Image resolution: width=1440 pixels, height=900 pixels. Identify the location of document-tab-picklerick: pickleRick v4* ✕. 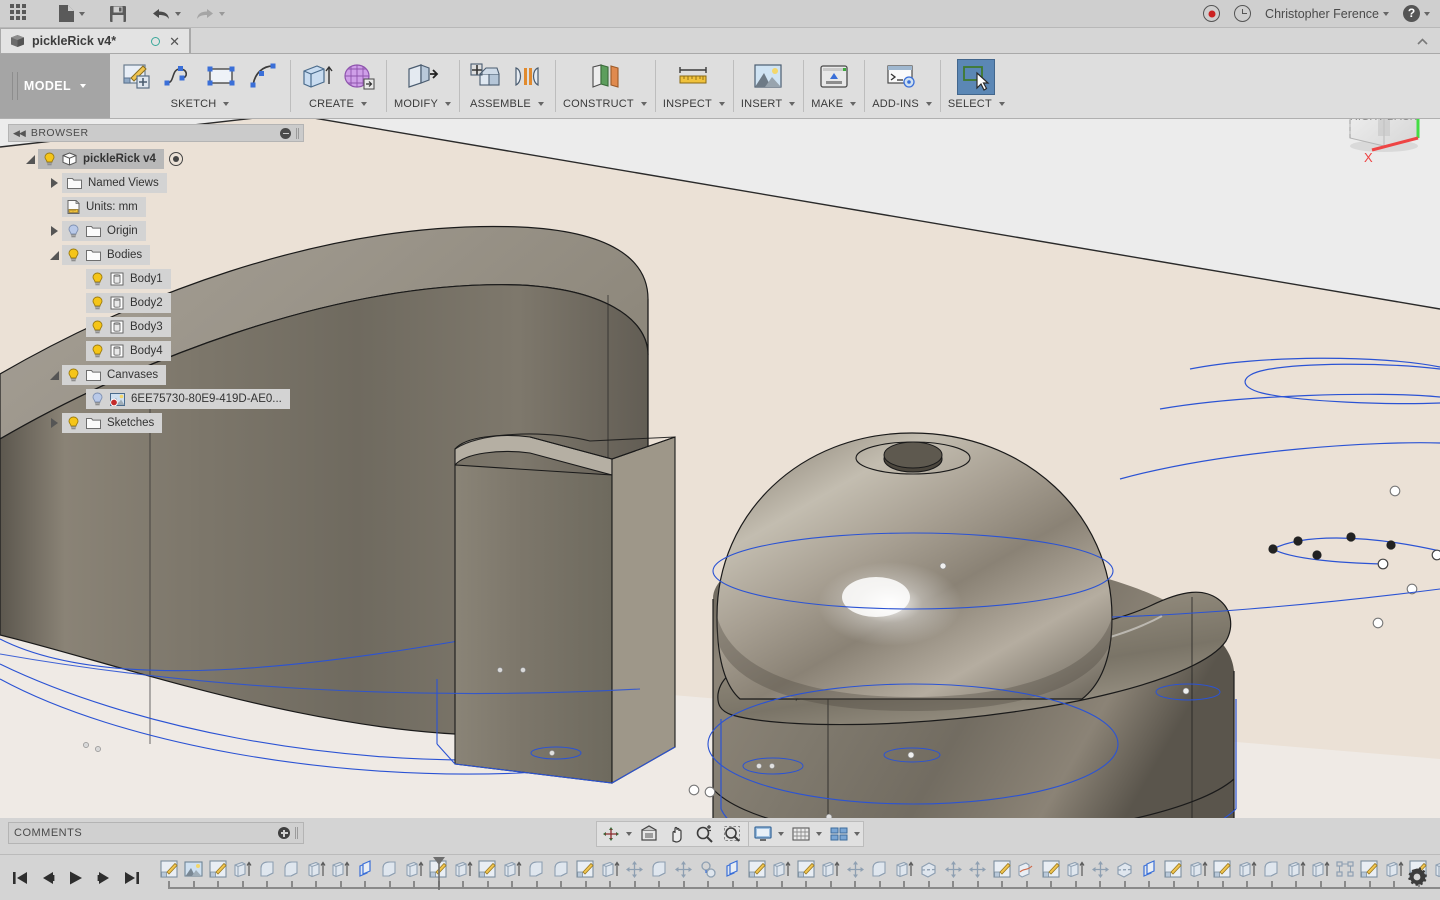
(95, 40).